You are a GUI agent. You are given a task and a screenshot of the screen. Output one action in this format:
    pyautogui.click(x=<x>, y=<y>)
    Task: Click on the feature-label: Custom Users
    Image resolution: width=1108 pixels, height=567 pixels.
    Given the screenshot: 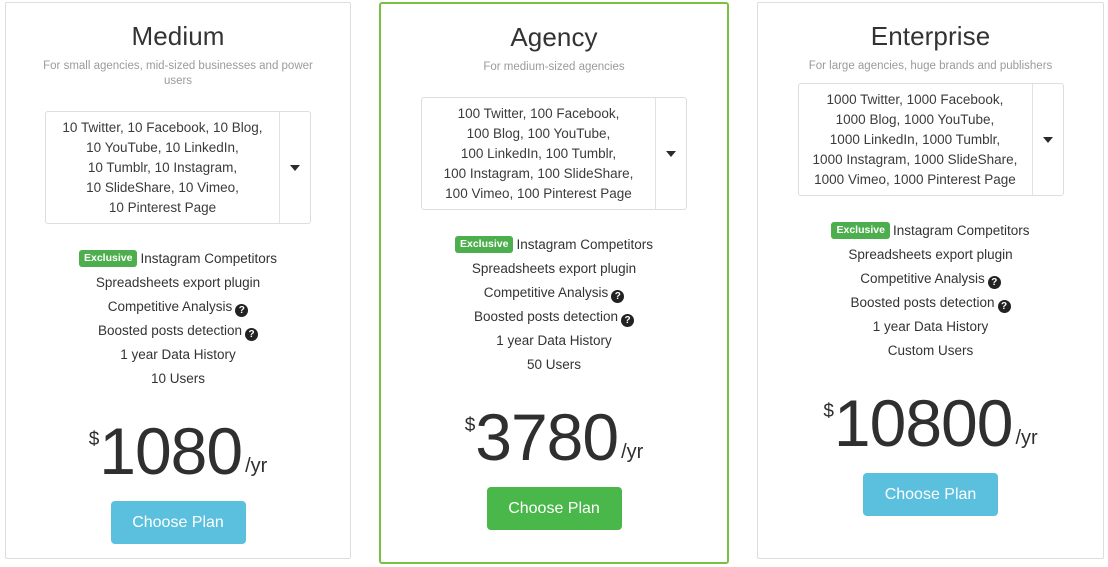 What is the action you would take?
    pyautogui.click(x=930, y=350)
    